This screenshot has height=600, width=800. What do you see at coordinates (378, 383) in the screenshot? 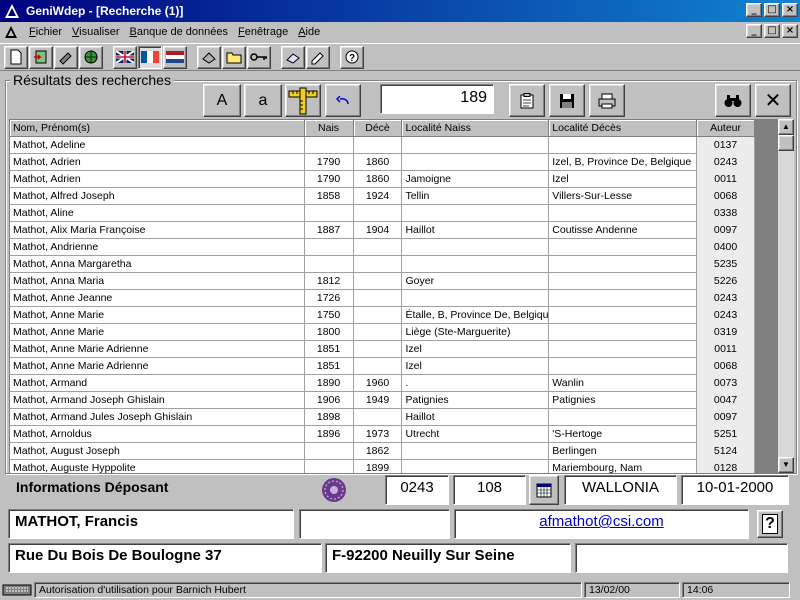
I see `cell-deces: 1960` at bounding box center [378, 383].